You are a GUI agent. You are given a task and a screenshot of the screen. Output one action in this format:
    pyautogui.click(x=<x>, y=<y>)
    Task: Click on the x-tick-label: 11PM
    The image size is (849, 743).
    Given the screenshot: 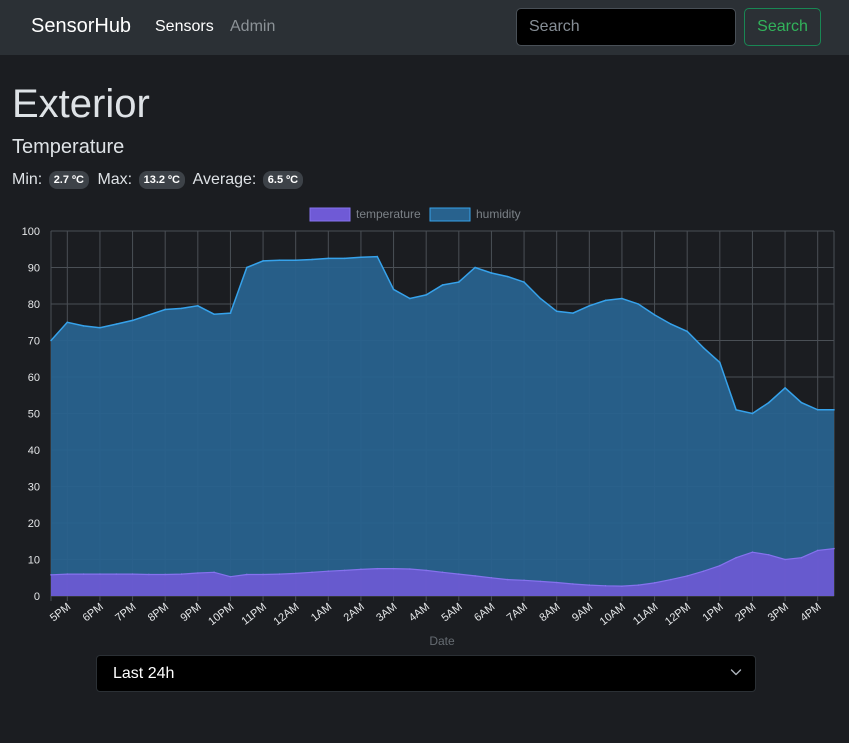 What is the action you would take?
    pyautogui.click(x=254, y=614)
    